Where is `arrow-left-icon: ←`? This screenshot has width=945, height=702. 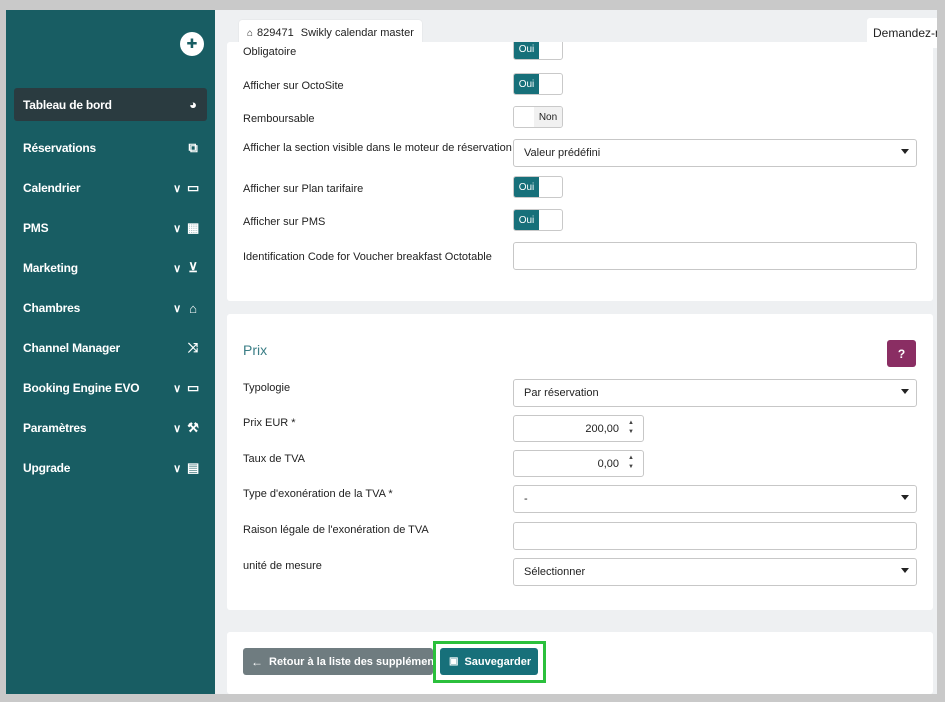
arrow-left-icon: ← is located at coordinates (257, 661).